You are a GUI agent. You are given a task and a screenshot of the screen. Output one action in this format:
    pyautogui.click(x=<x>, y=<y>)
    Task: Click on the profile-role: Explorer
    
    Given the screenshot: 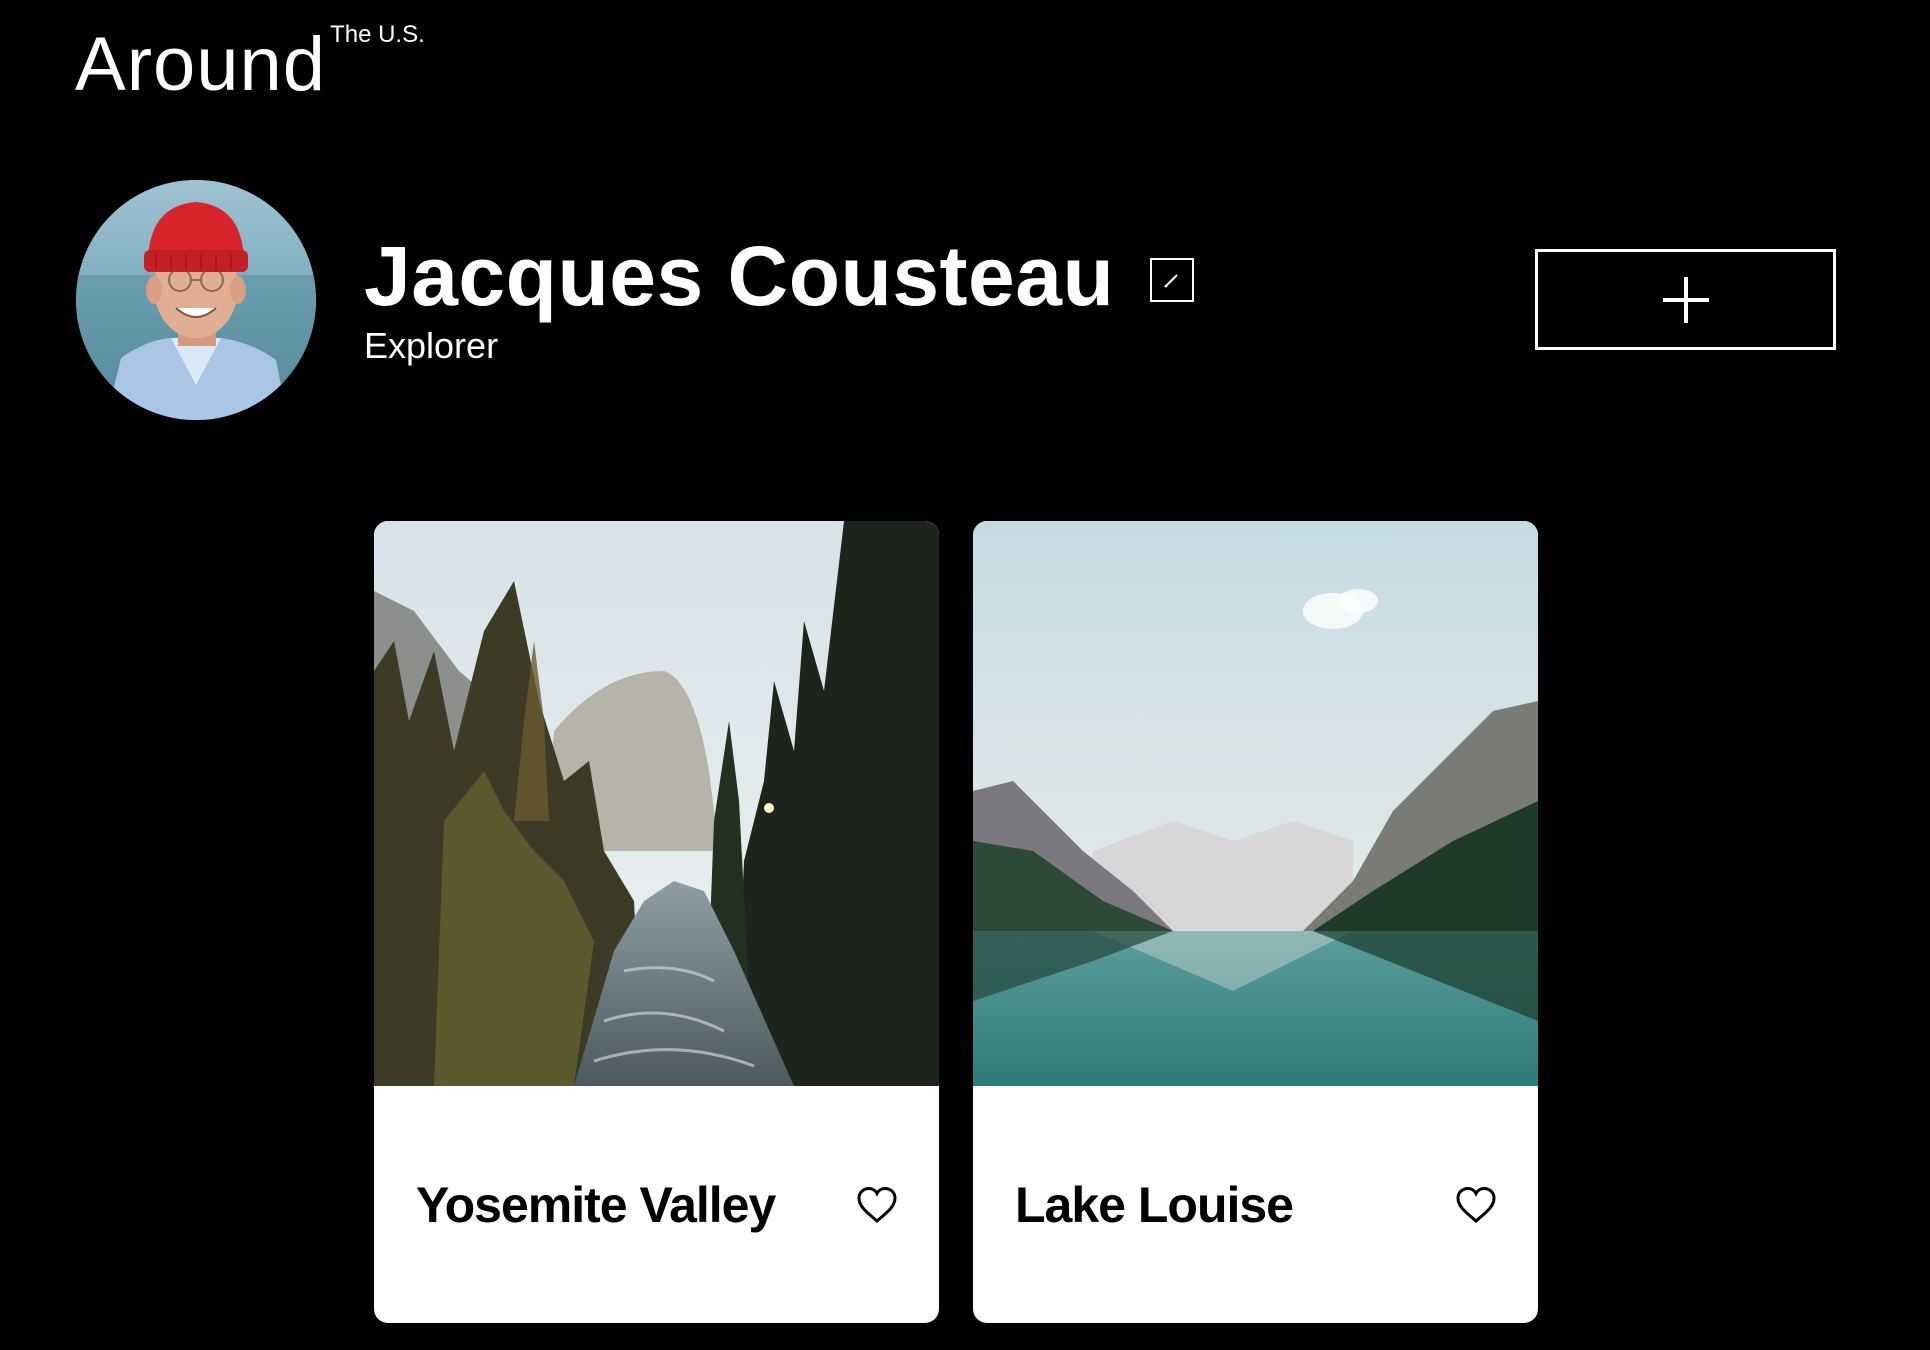 What is the action you would take?
    pyautogui.click(x=431, y=345)
    